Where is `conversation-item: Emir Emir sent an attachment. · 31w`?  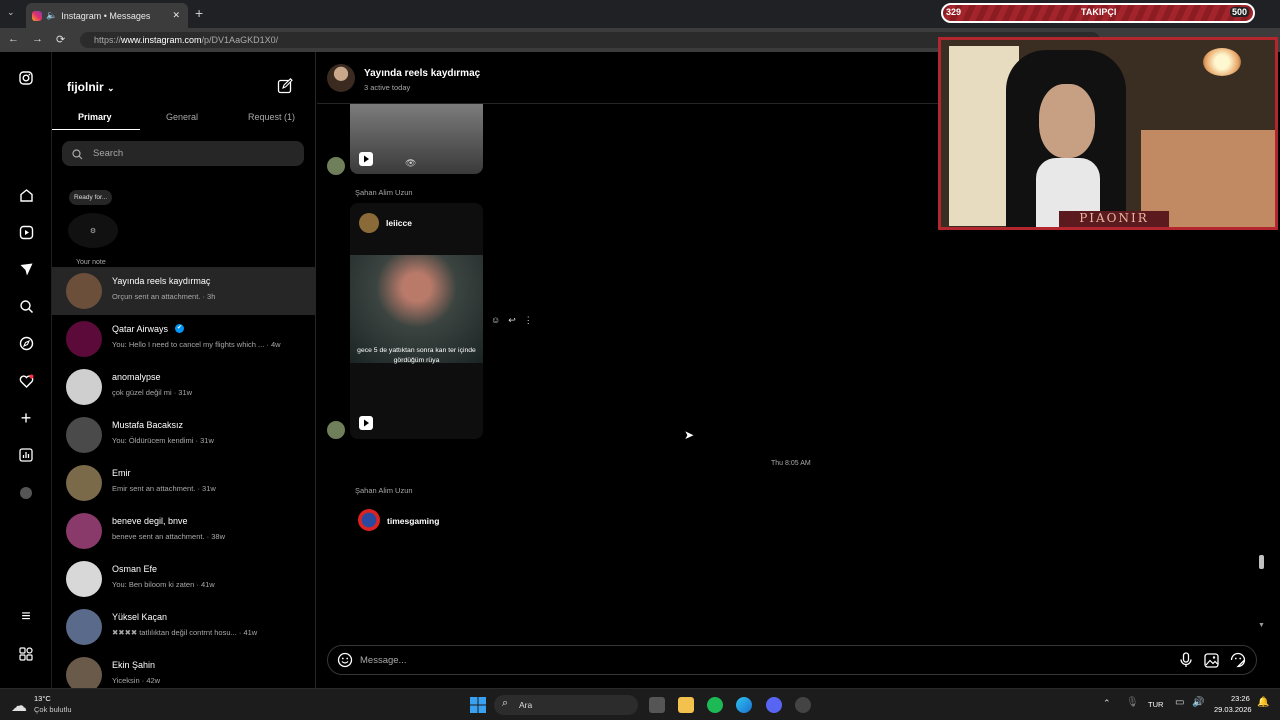 conversation-item: Emir Emir sent an attachment. · 31w is located at coordinates (184, 483).